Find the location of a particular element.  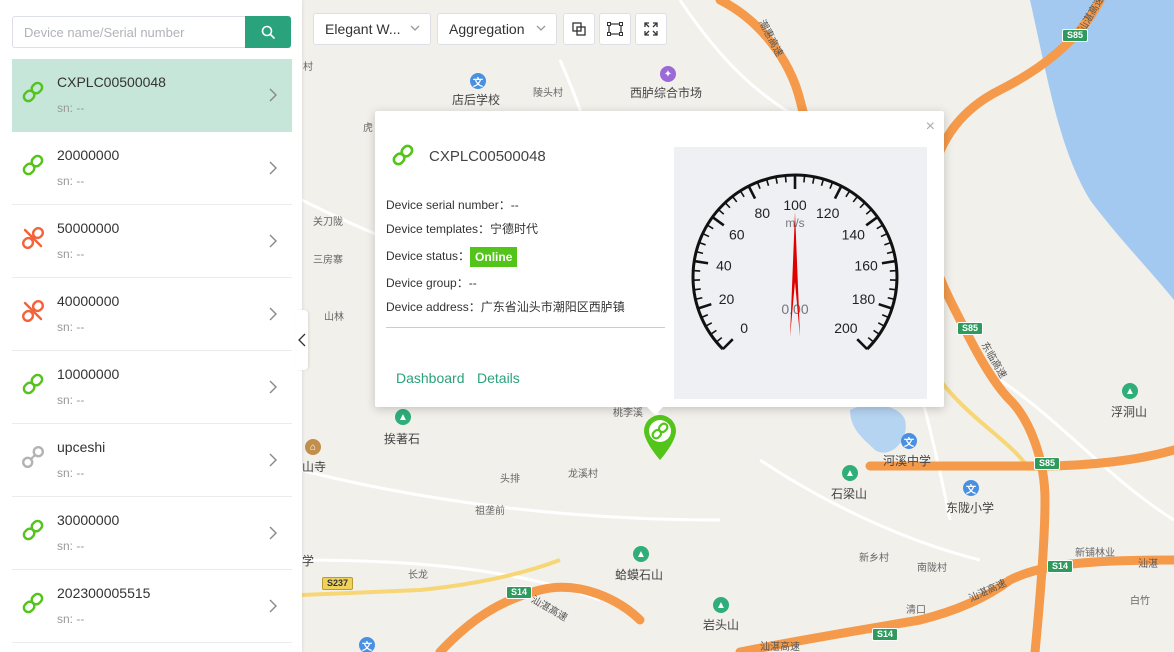

close-icon: × is located at coordinates (930, 127).